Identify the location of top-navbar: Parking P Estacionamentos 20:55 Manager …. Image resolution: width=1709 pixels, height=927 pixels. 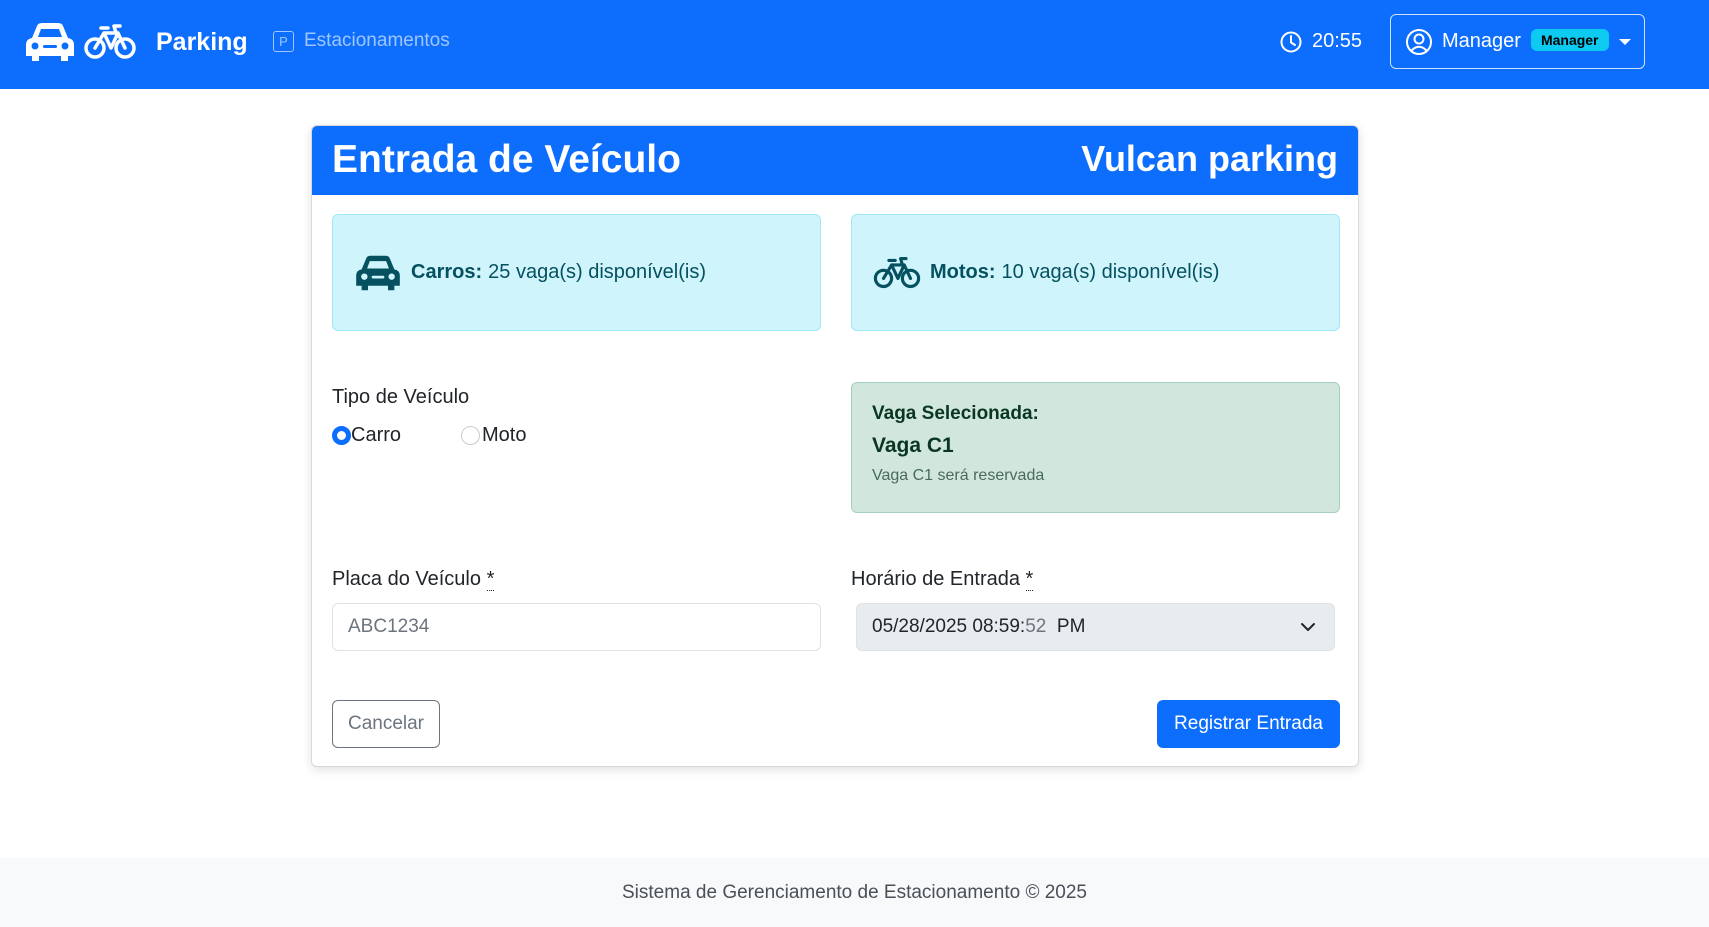
(854, 44).